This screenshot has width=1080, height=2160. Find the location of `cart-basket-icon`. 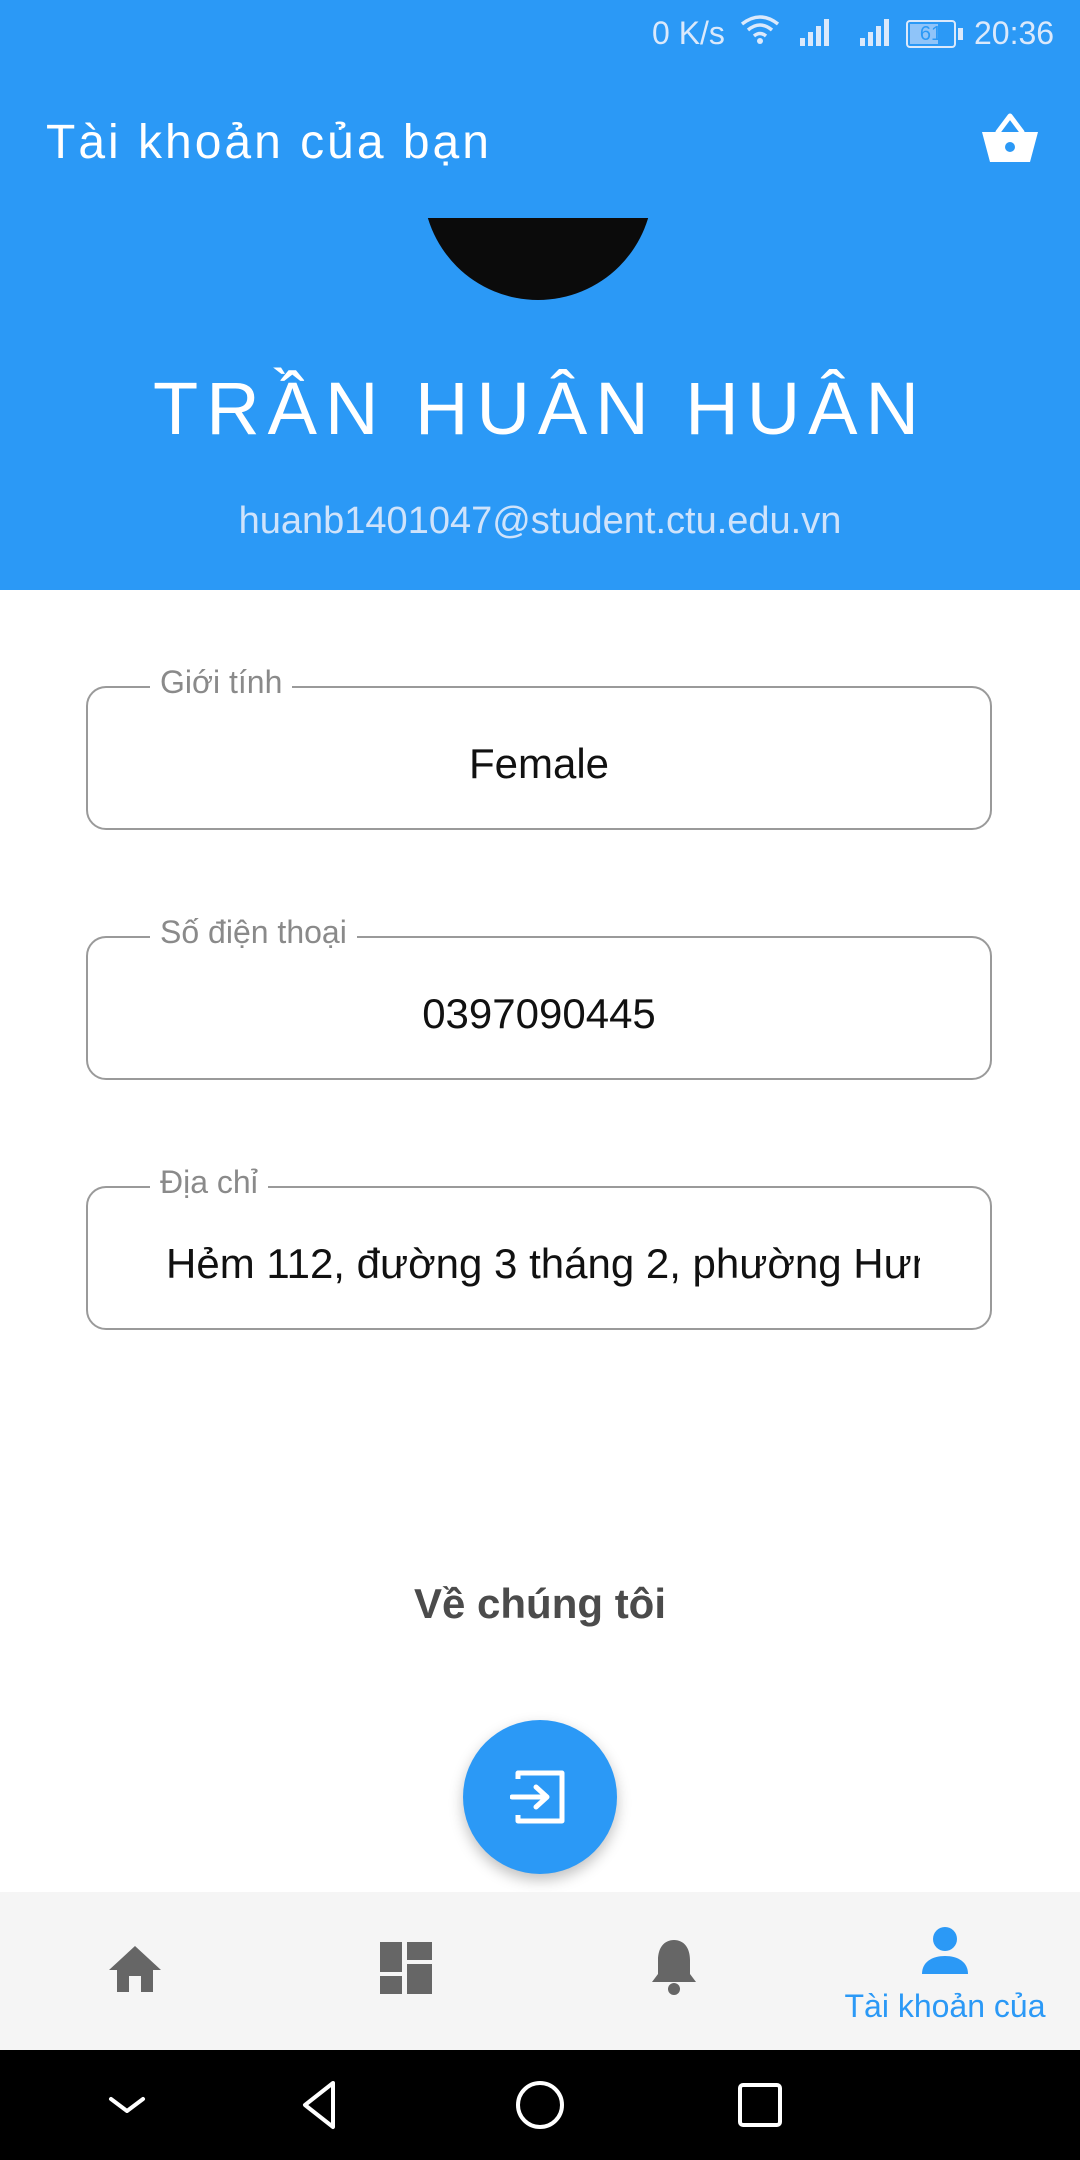

cart-basket-icon is located at coordinates (1009, 140).